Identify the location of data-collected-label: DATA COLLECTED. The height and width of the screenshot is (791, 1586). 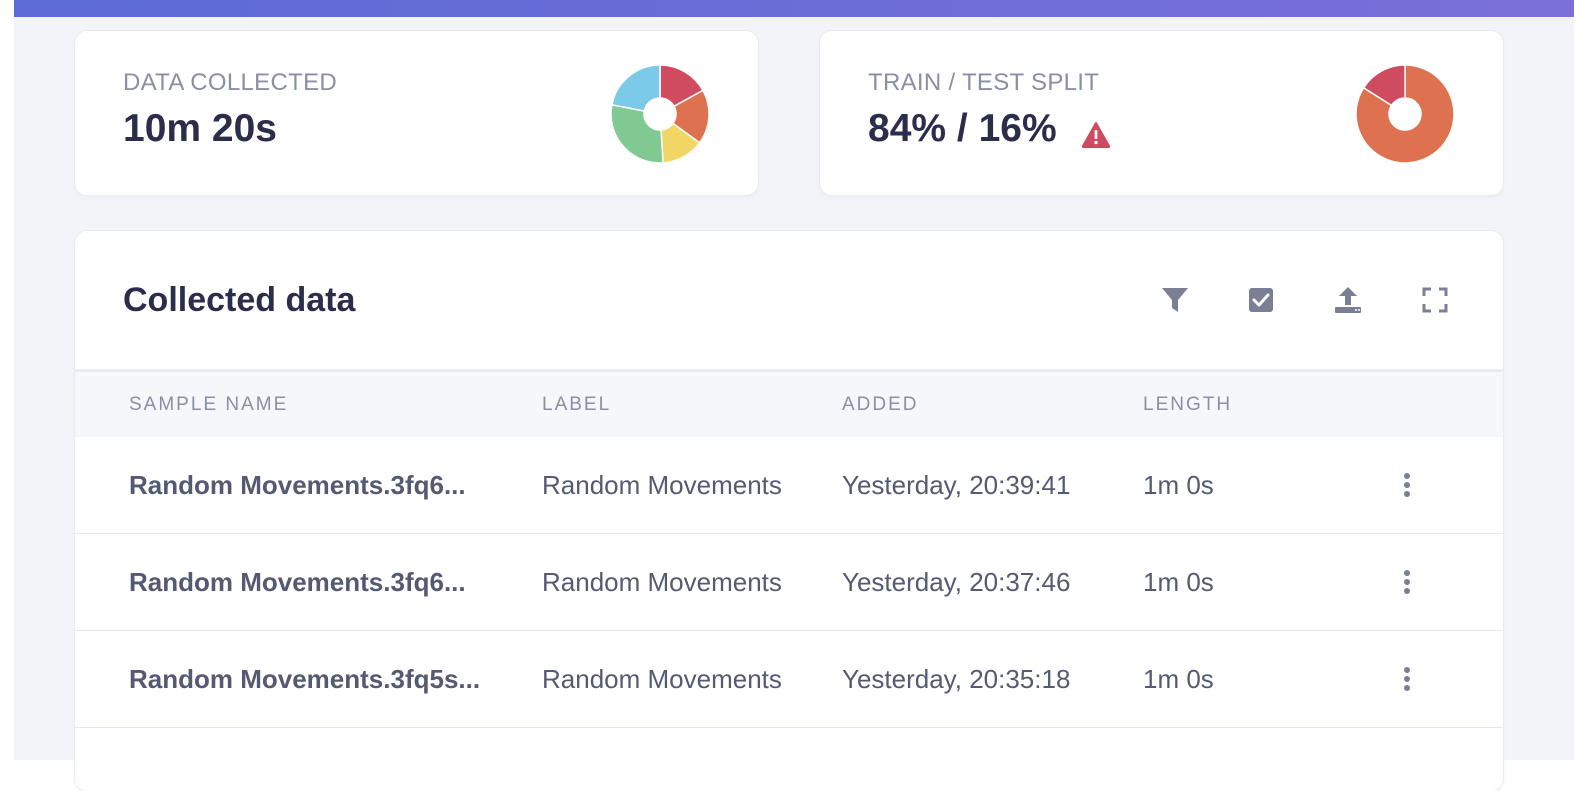
(230, 82).